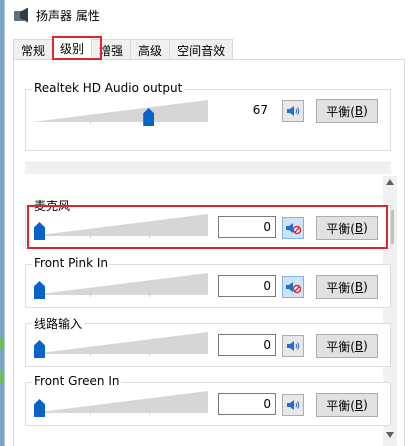 Image resolution: width=419 pixels, height=446 pixels. I want to click on tab-levels: 级别, so click(72, 48).